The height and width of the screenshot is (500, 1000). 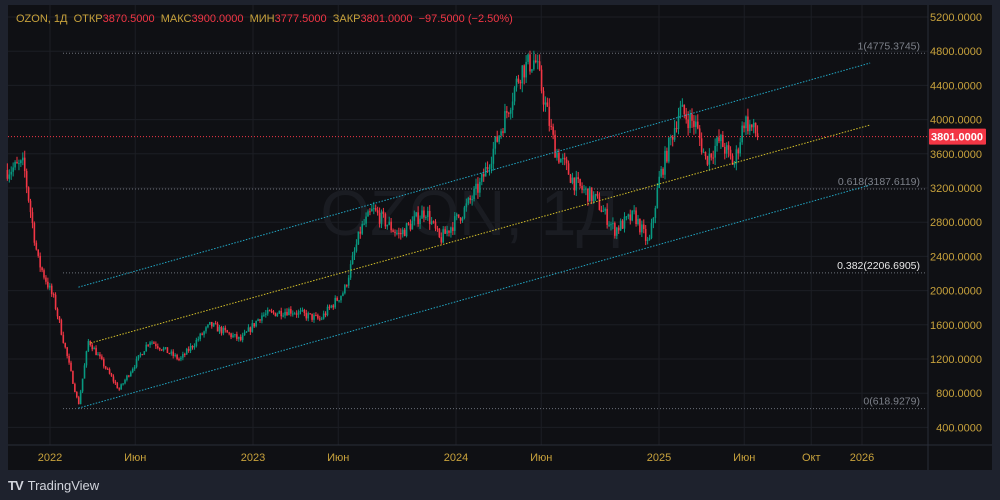 What do you see at coordinates (956, 189) in the screenshot?
I see `y-tick-label: 3200.0000` at bounding box center [956, 189].